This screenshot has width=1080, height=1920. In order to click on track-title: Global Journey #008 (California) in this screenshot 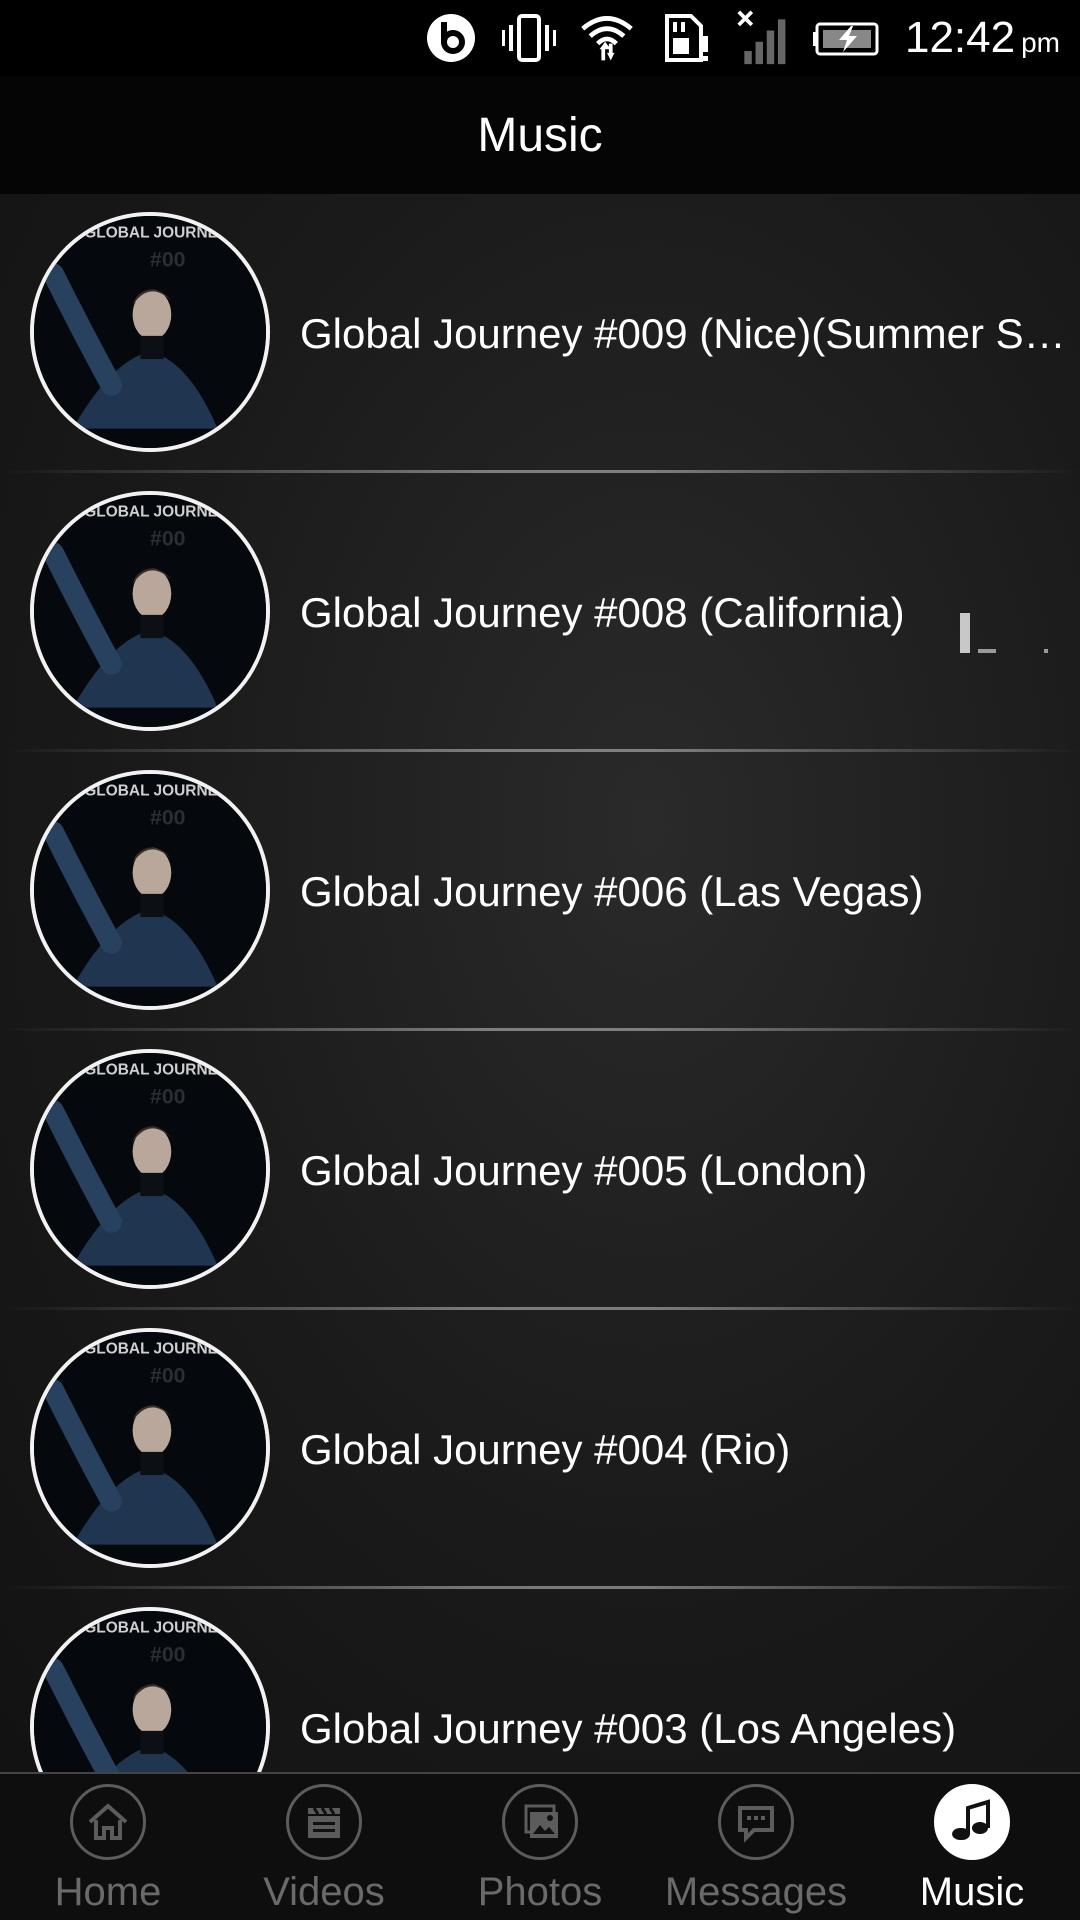, I will do `click(685, 612)`.